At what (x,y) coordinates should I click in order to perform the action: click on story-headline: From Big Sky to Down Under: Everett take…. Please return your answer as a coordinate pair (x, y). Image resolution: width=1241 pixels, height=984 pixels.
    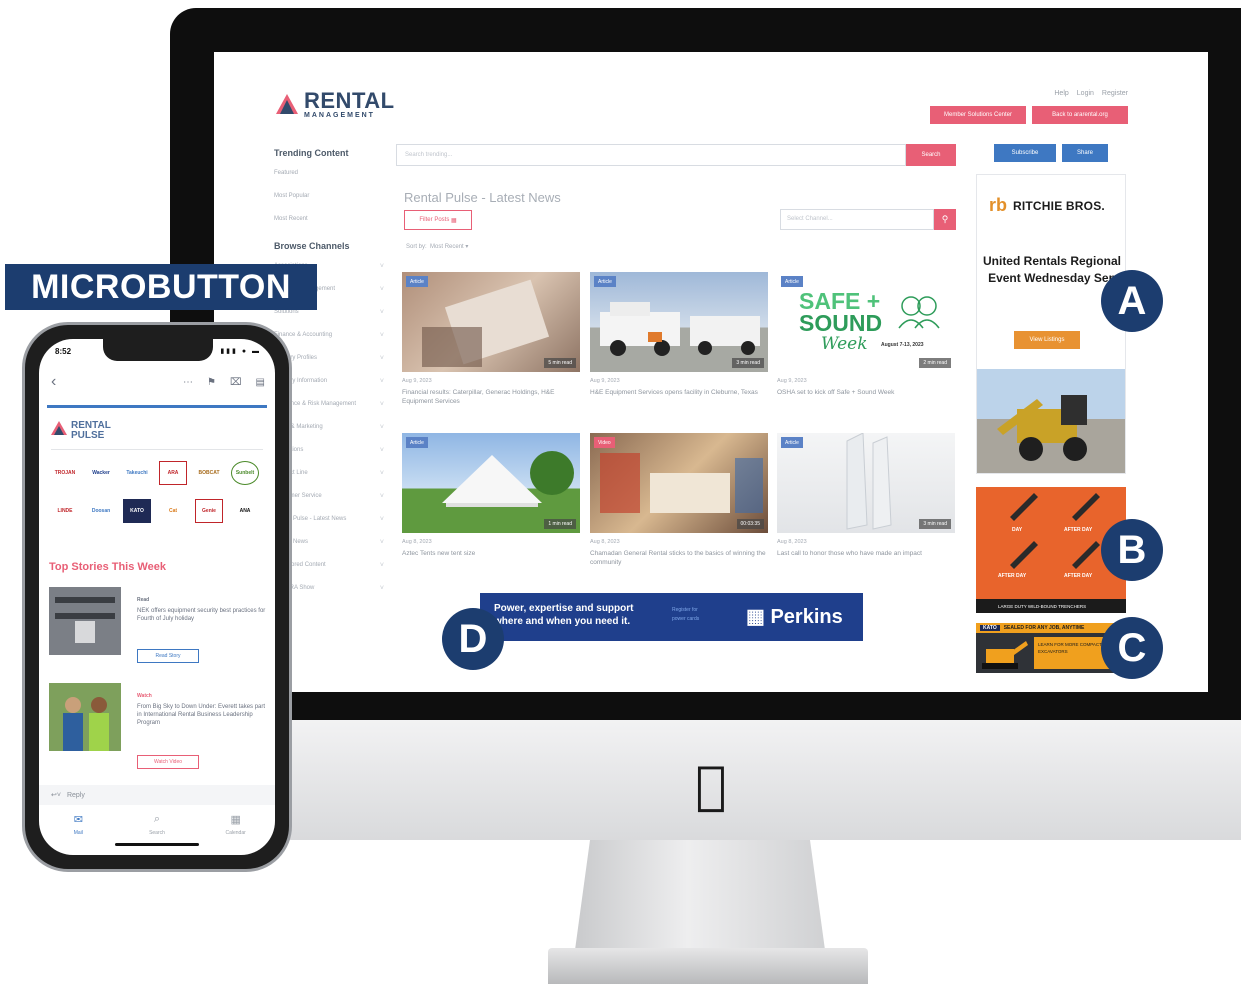
    Looking at the image, I should click on (202, 715).